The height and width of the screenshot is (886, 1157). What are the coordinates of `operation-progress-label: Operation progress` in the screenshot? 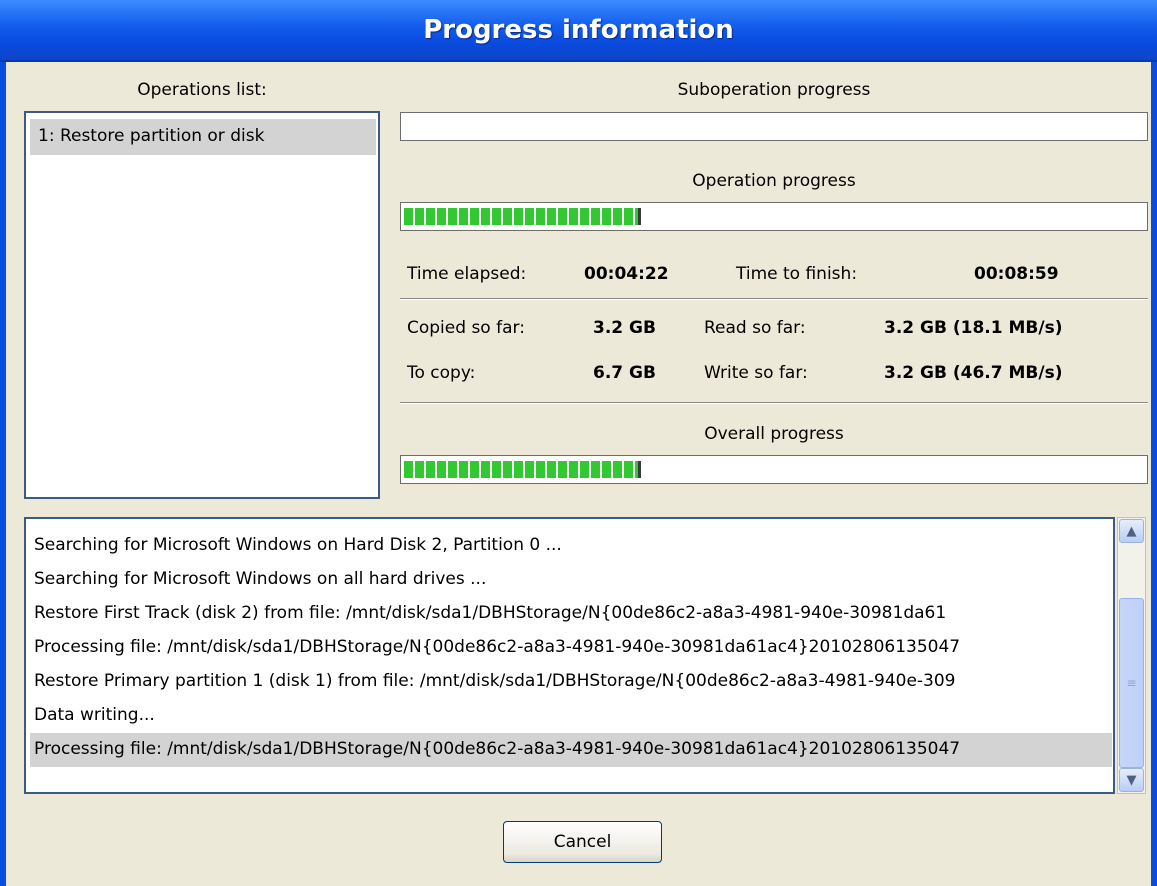 It's located at (774, 181).